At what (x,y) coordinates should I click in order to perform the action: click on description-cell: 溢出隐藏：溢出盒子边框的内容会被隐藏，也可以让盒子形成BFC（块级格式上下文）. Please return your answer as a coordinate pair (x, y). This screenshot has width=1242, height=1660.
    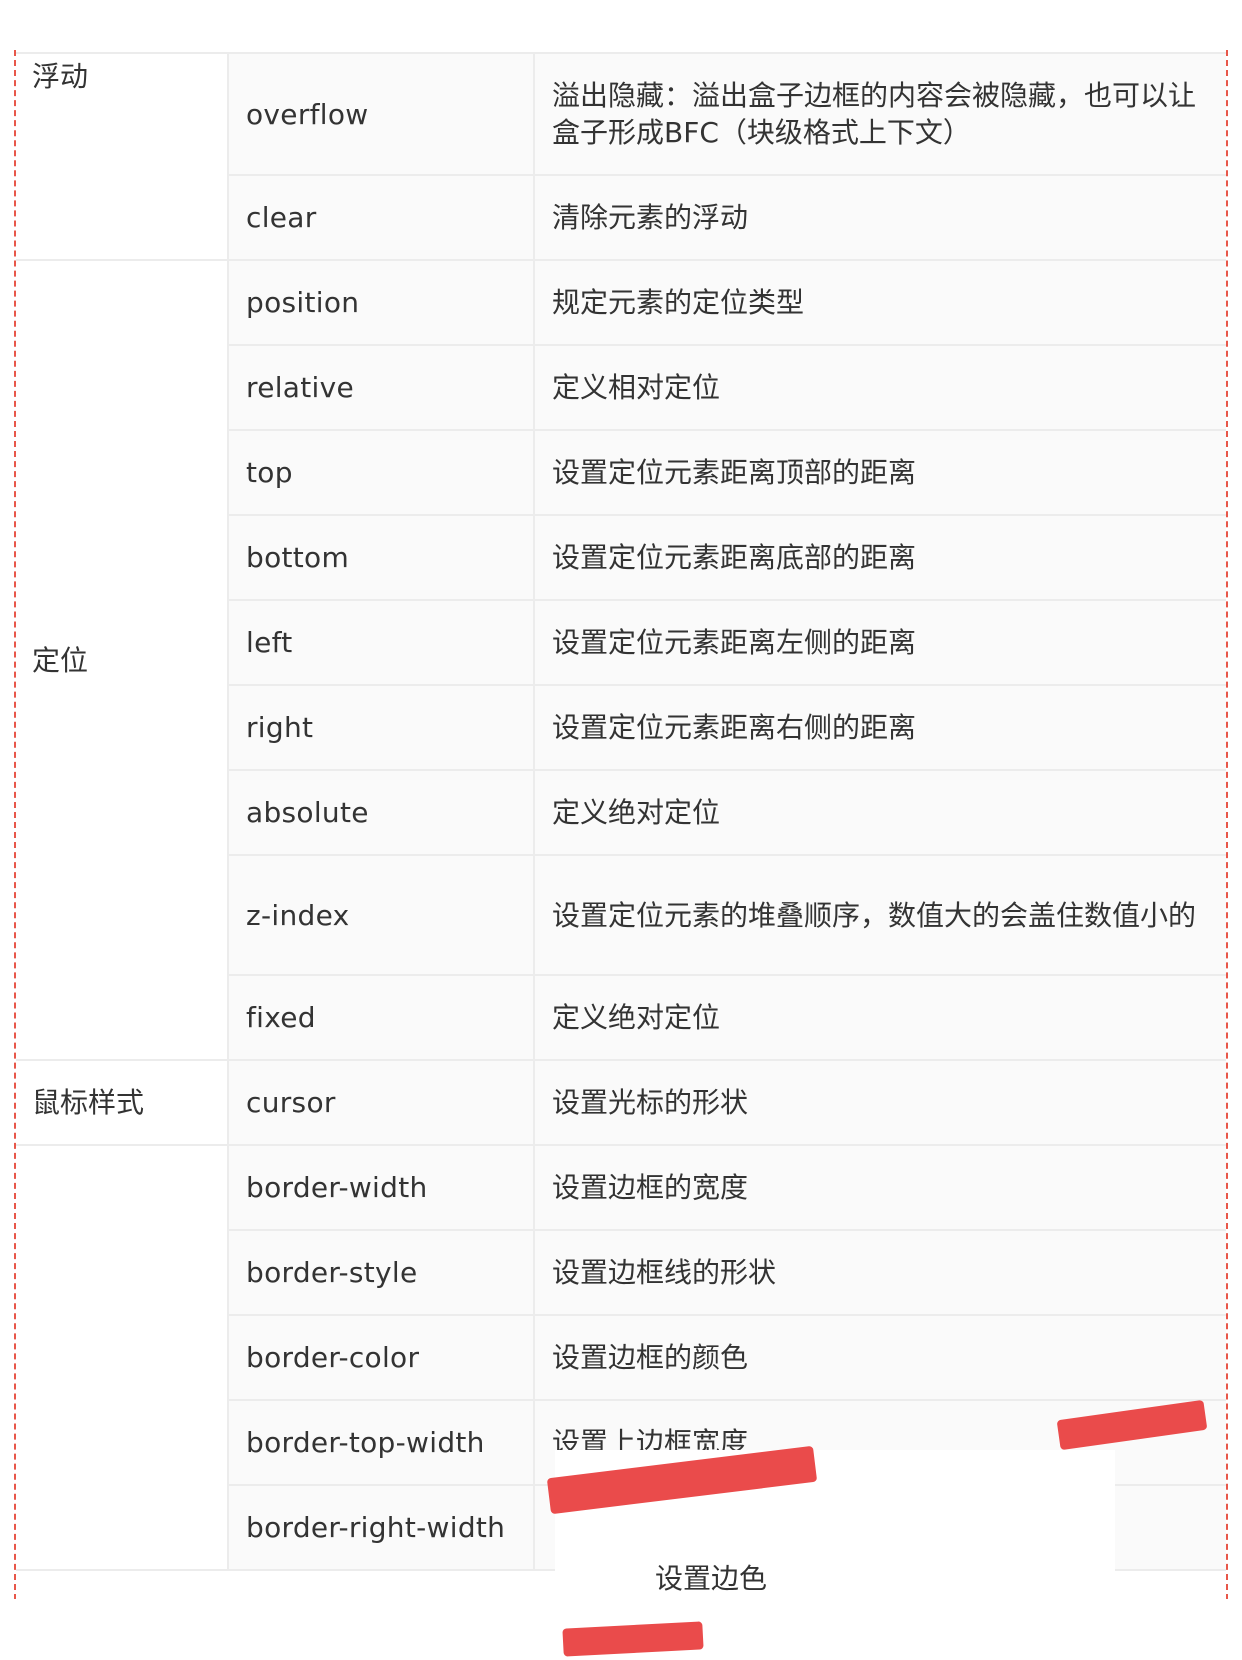
    Looking at the image, I should click on (879, 114).